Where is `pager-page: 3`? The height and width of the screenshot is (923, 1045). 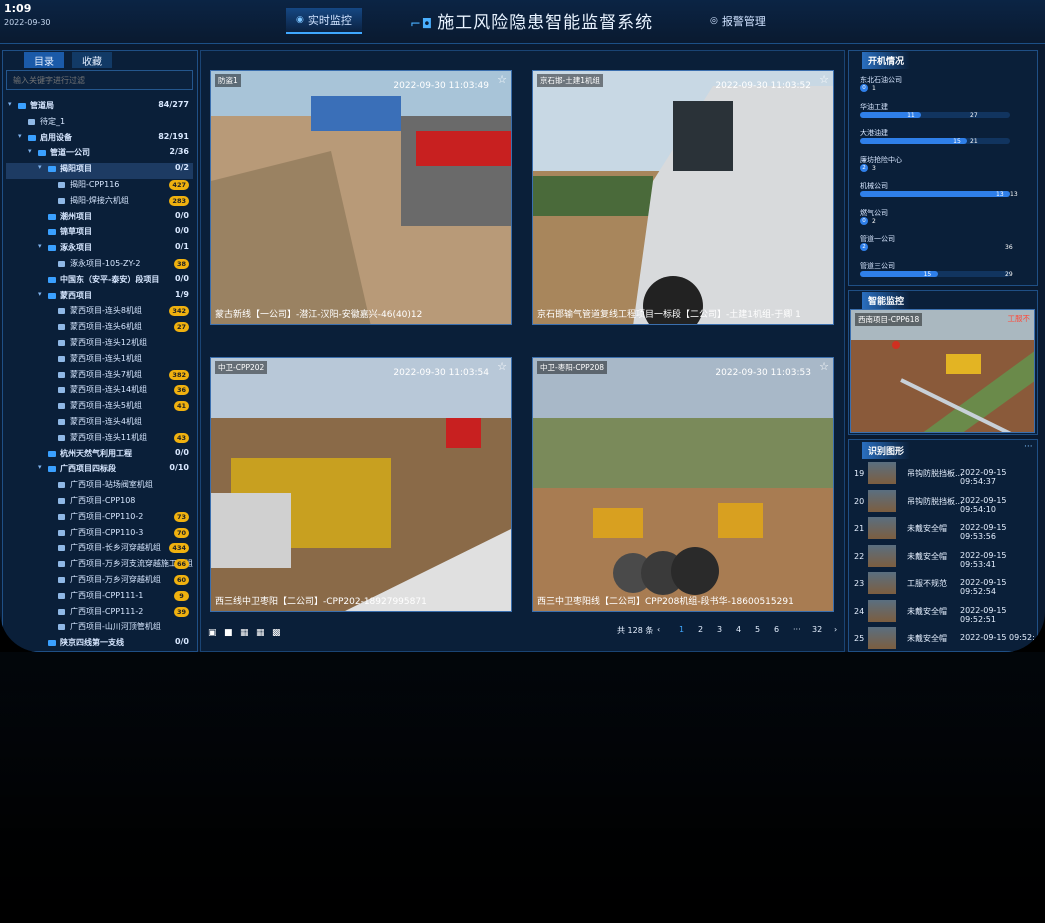
pager-page: 3 is located at coordinates (719, 629).